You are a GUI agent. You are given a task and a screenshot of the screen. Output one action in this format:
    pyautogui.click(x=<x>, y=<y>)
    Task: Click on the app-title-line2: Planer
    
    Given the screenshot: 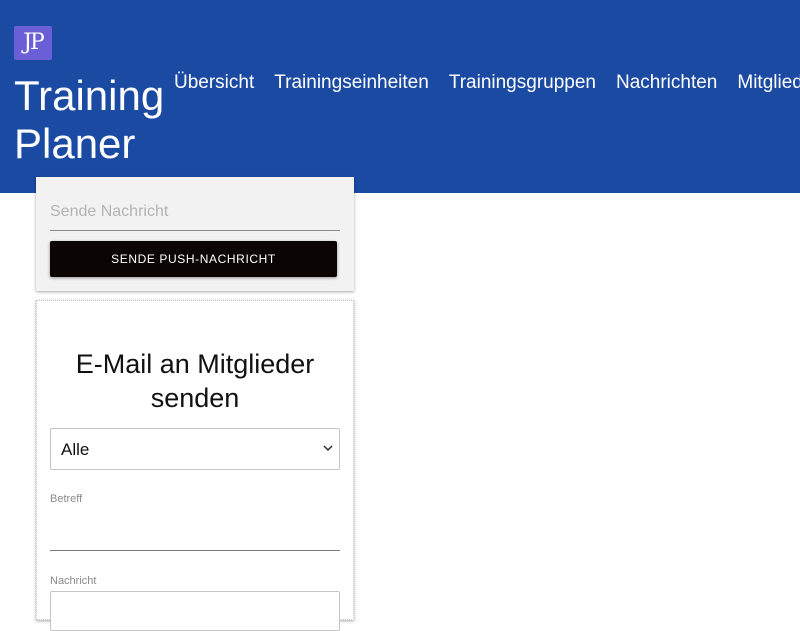 What is the action you would take?
    pyautogui.click(x=75, y=143)
    